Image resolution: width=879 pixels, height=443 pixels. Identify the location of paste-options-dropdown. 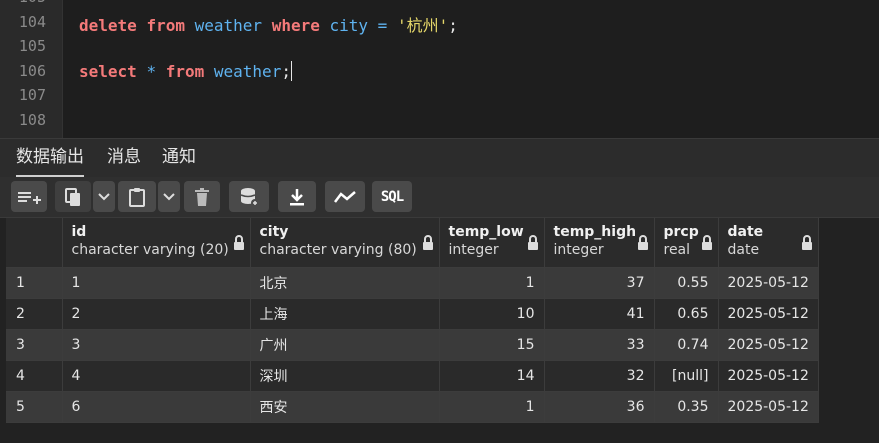
(169, 196).